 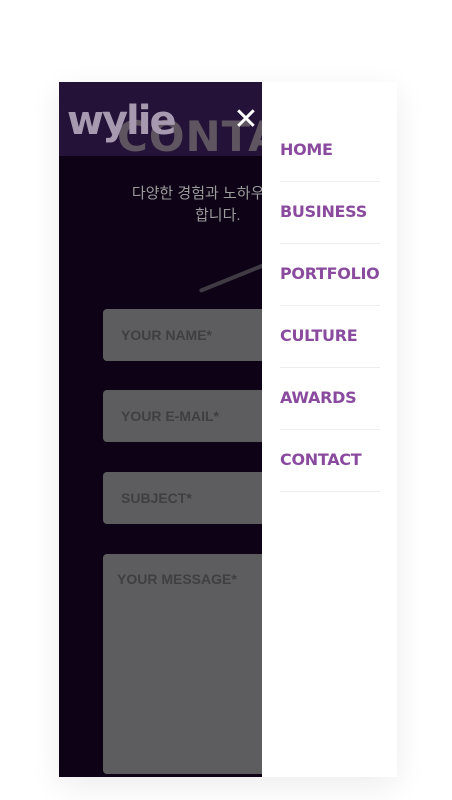 I want to click on menu-item-culture: CULTURE, so click(x=330, y=337).